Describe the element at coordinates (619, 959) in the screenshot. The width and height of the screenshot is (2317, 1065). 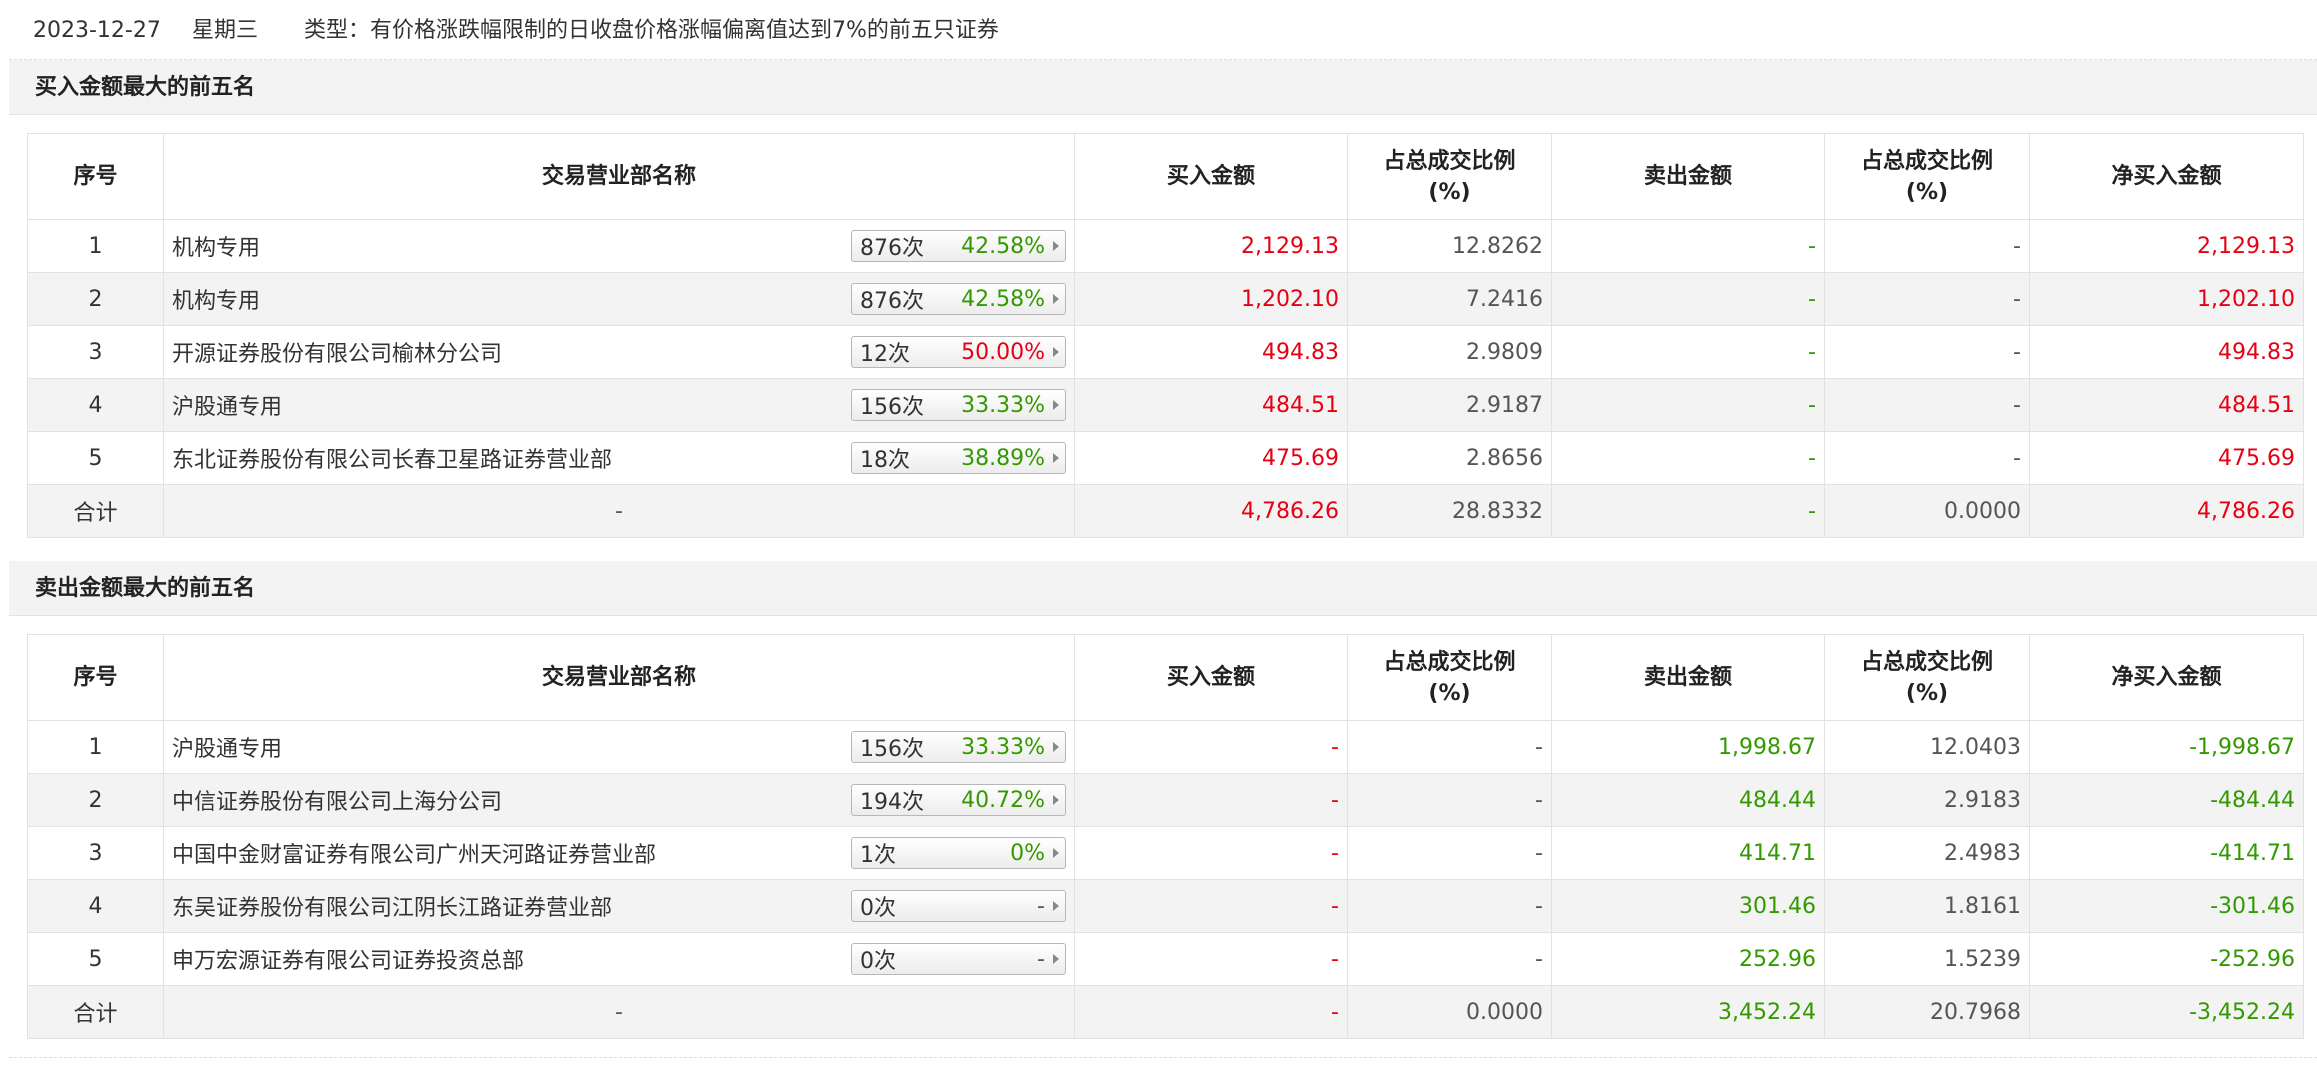
I see `dept-cell: 申万宏源证券有限公司证券投资总部 0次 -` at that location.